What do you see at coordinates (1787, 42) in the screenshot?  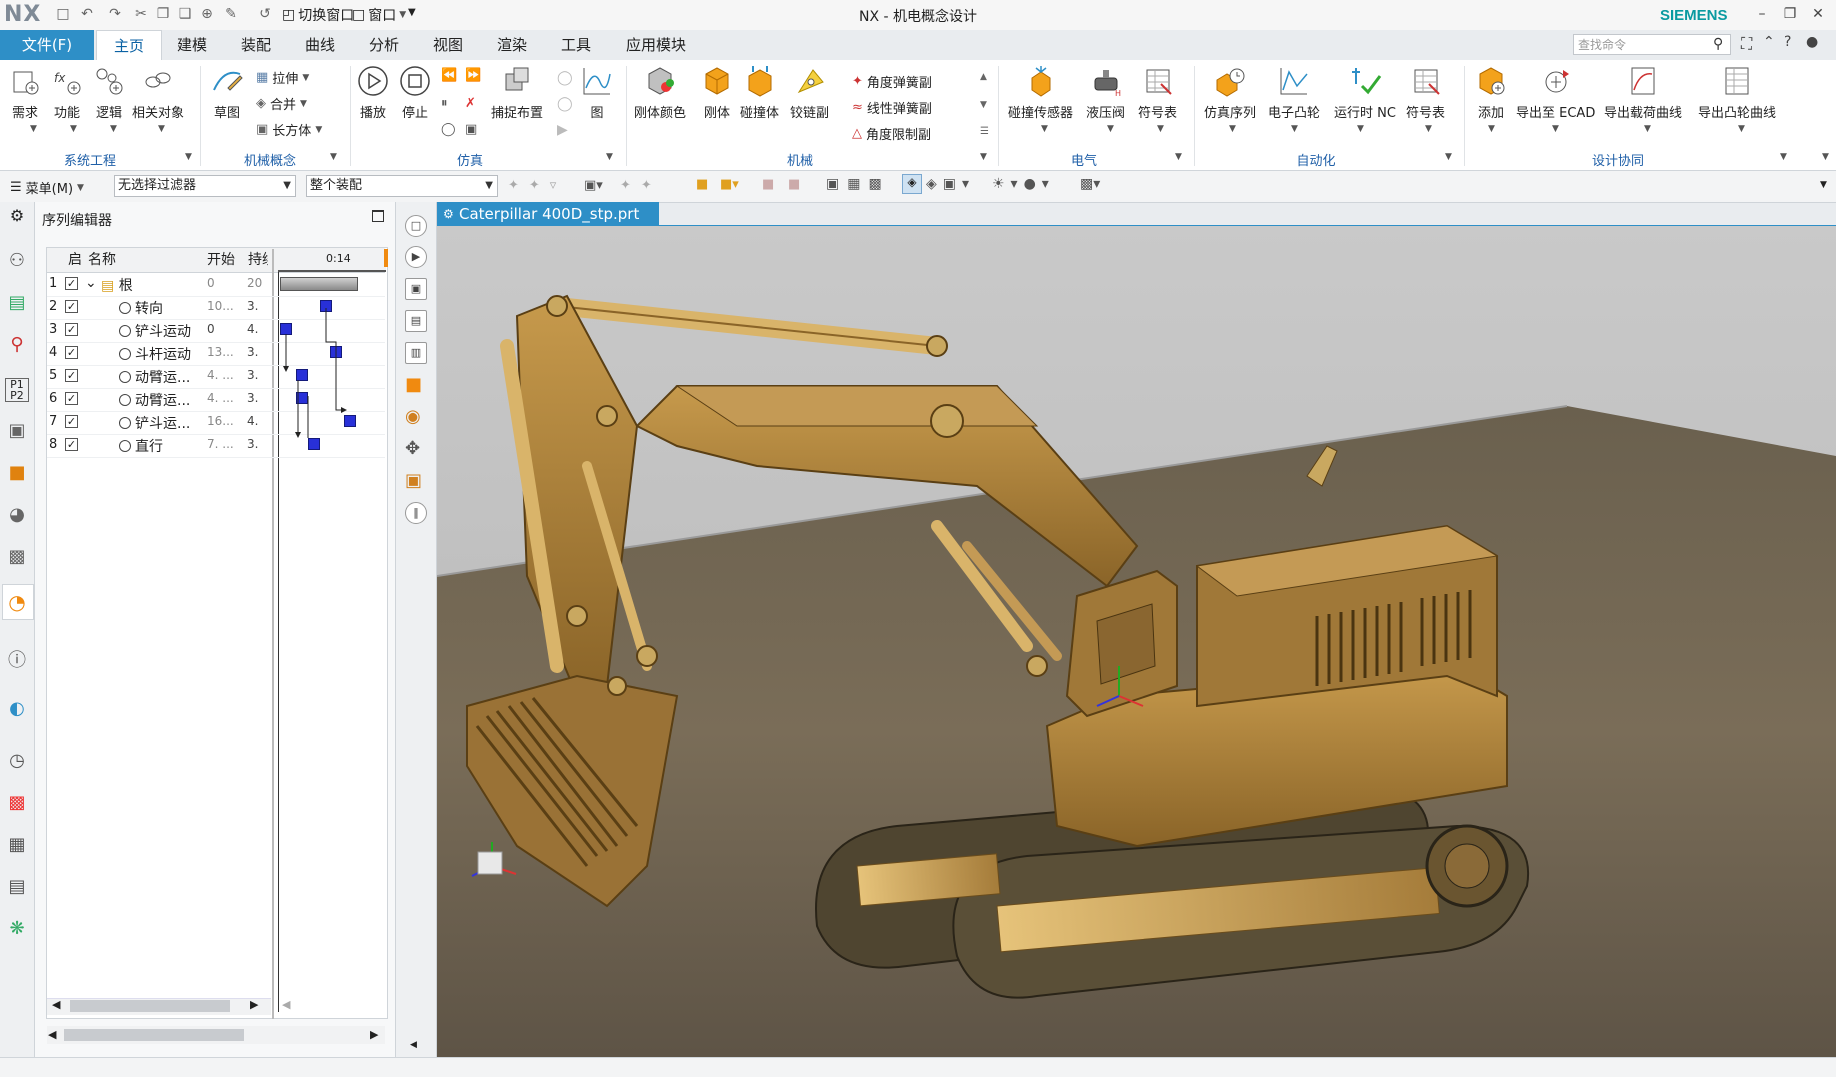 I see `help-icon: ?` at bounding box center [1787, 42].